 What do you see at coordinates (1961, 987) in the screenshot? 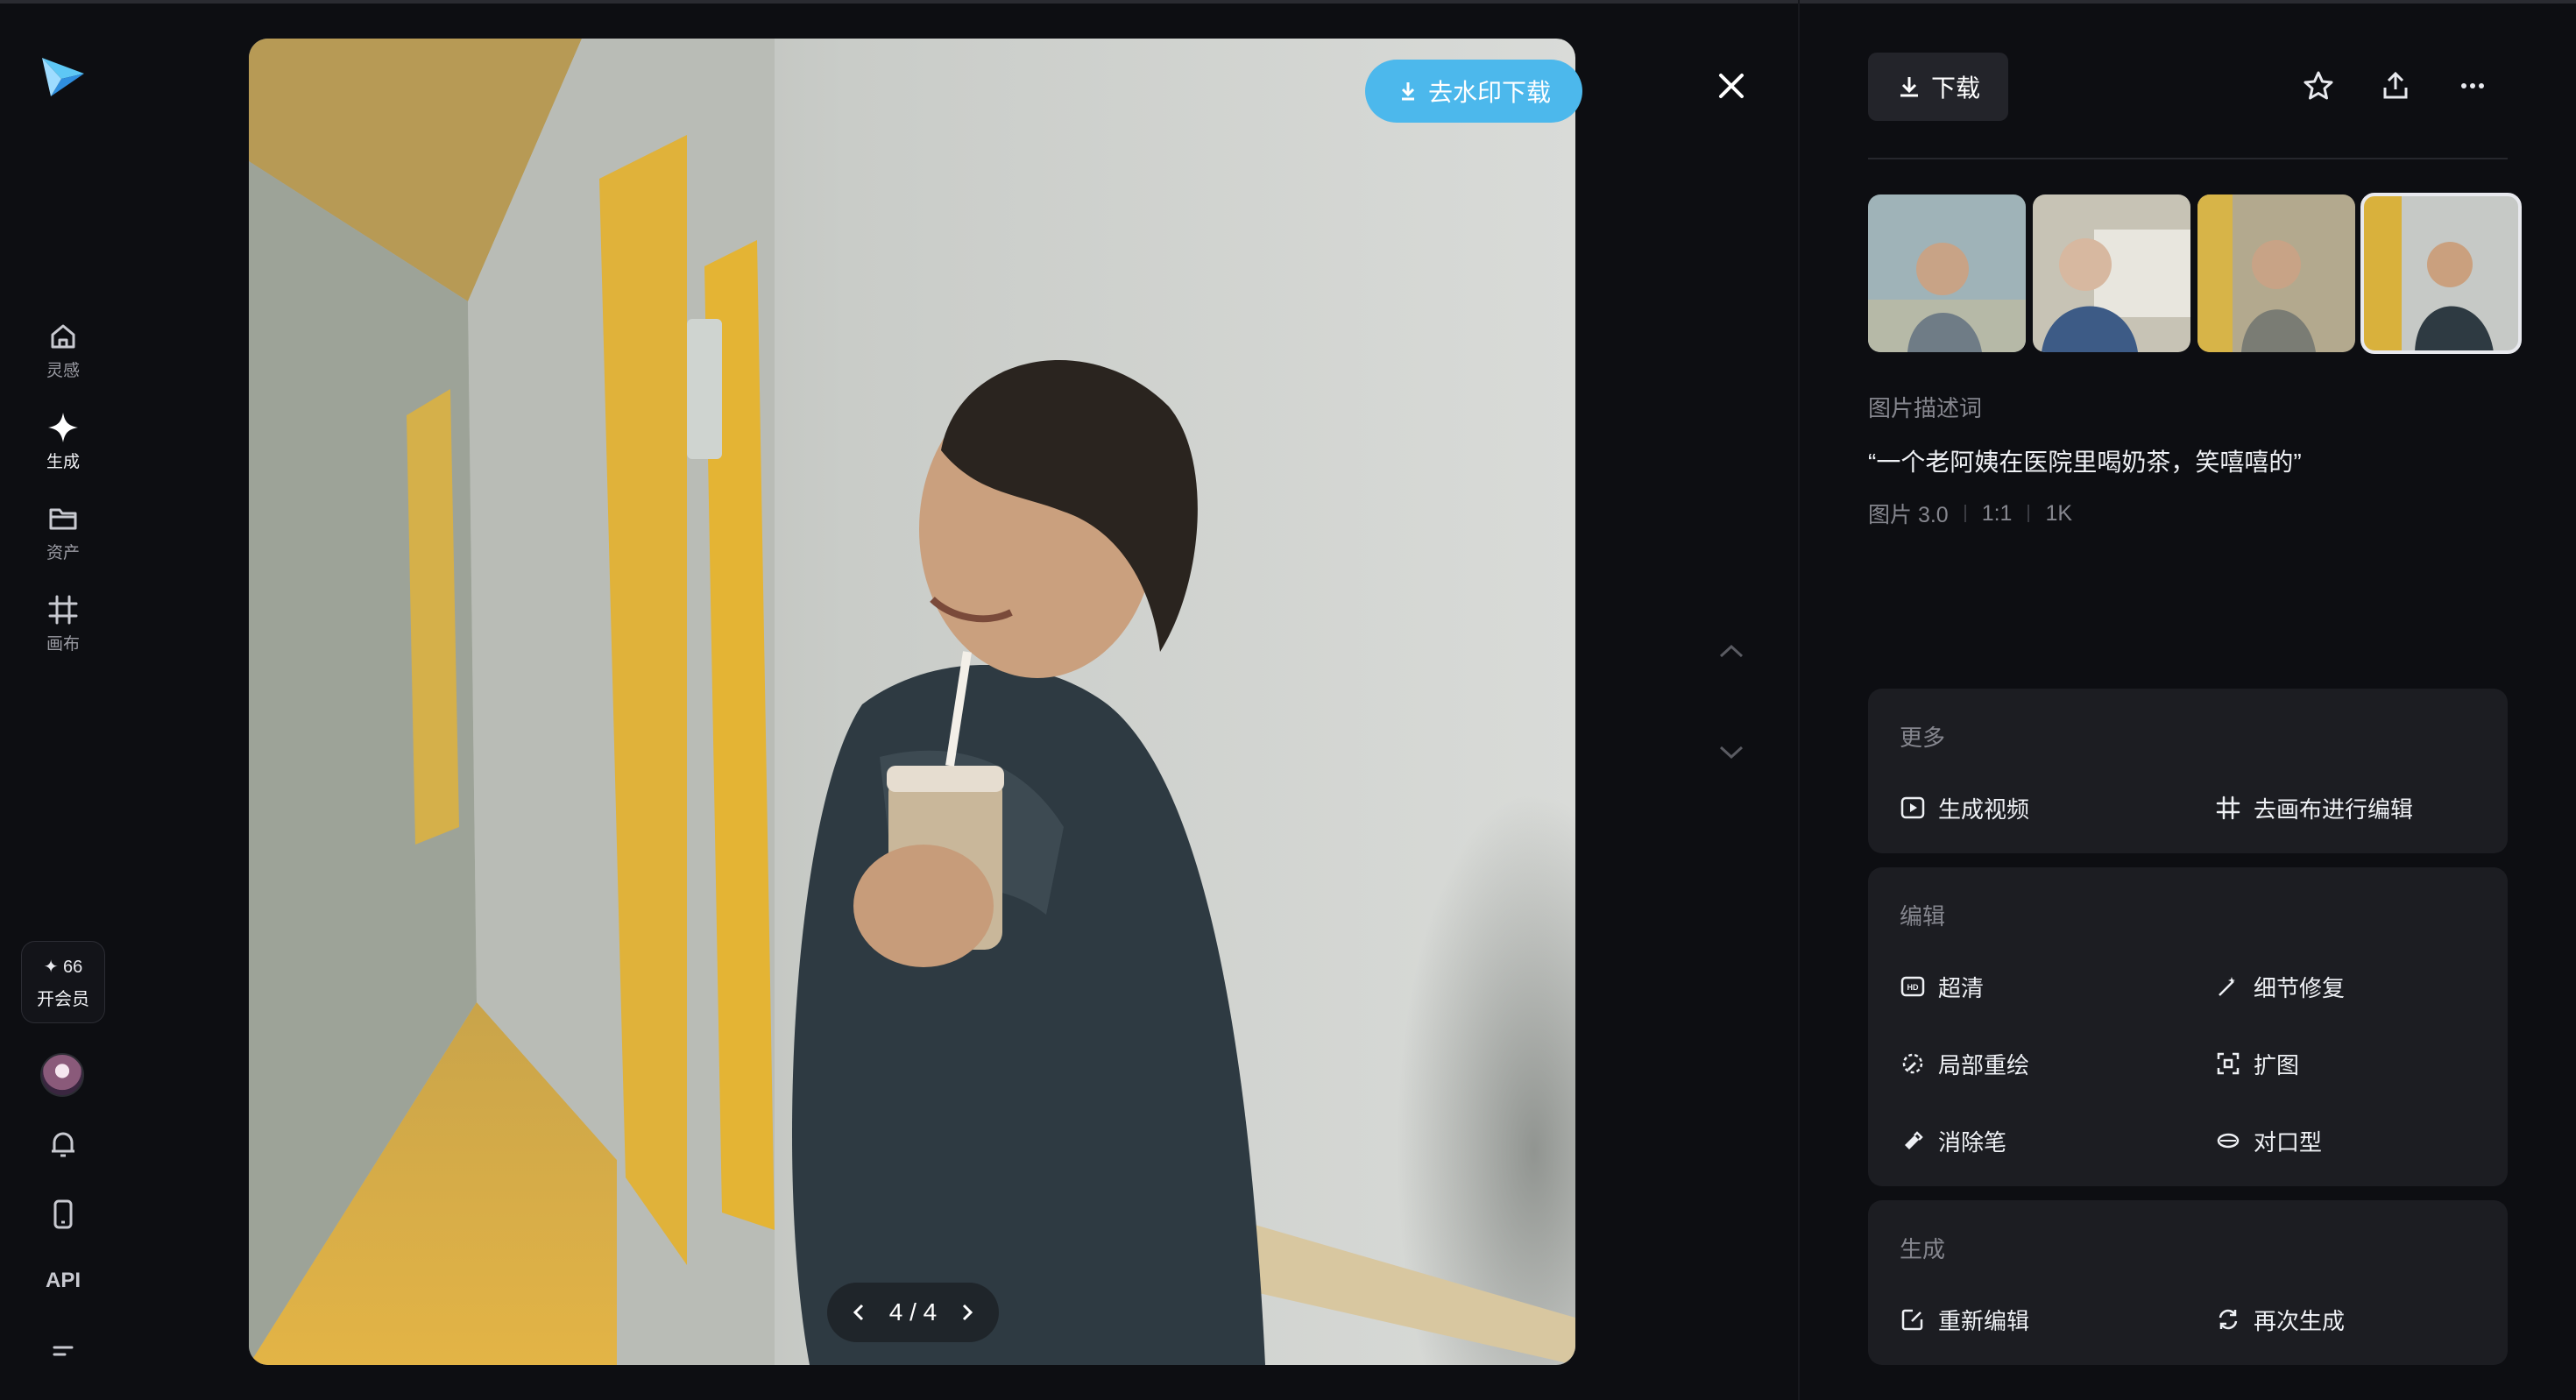
I see `action-label: 超清` at bounding box center [1961, 987].